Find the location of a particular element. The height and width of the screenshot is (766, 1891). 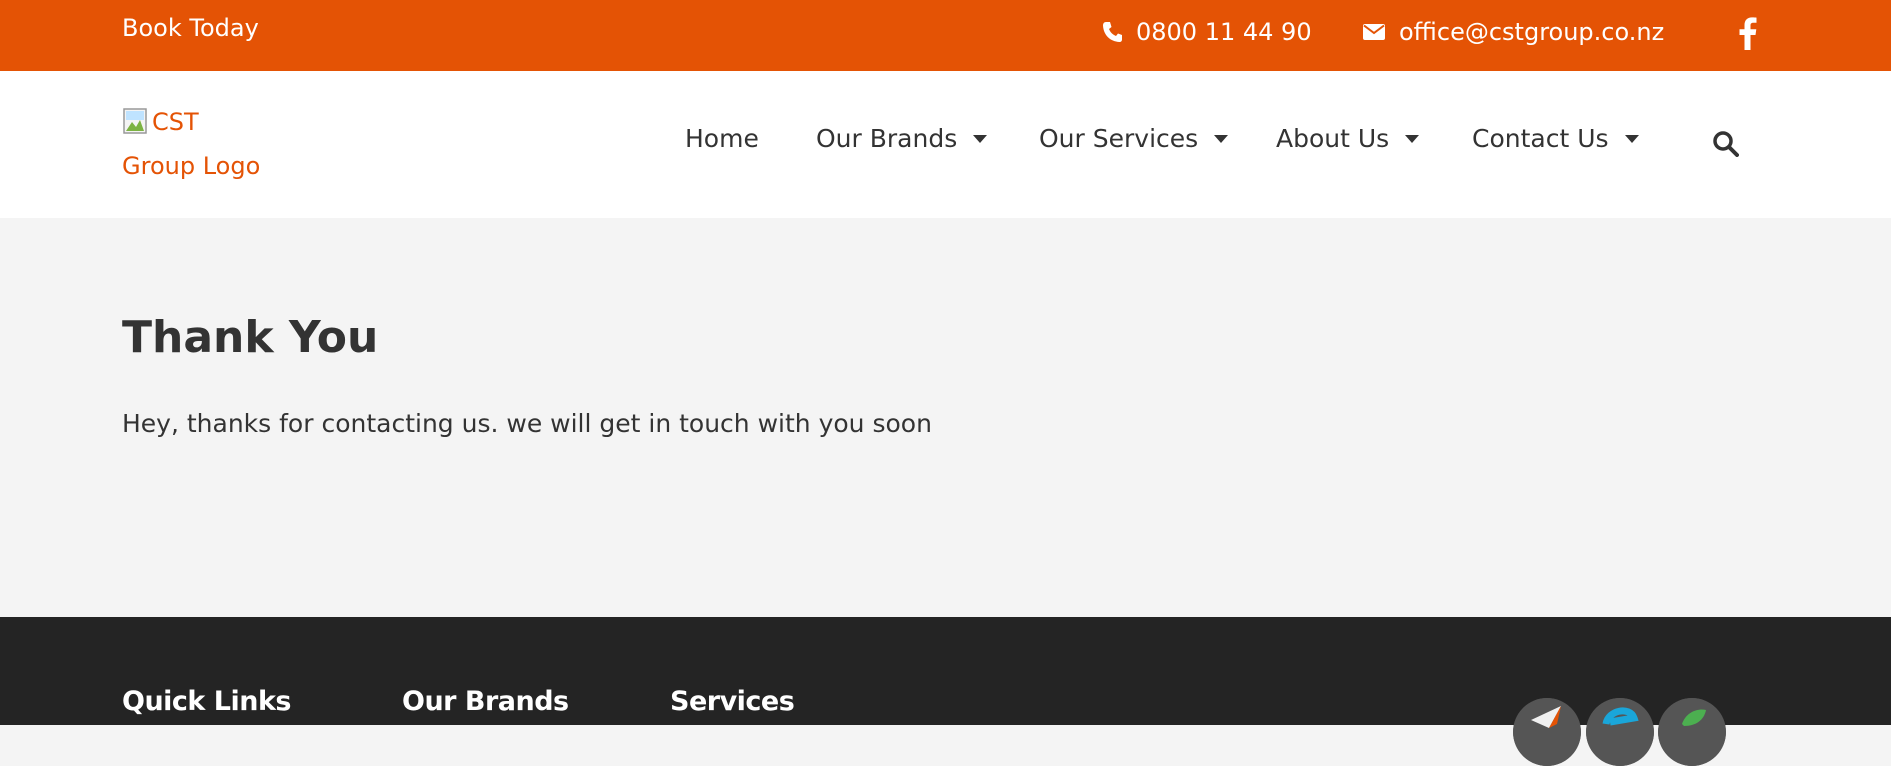

nav-home-label: Home is located at coordinates (722, 138).